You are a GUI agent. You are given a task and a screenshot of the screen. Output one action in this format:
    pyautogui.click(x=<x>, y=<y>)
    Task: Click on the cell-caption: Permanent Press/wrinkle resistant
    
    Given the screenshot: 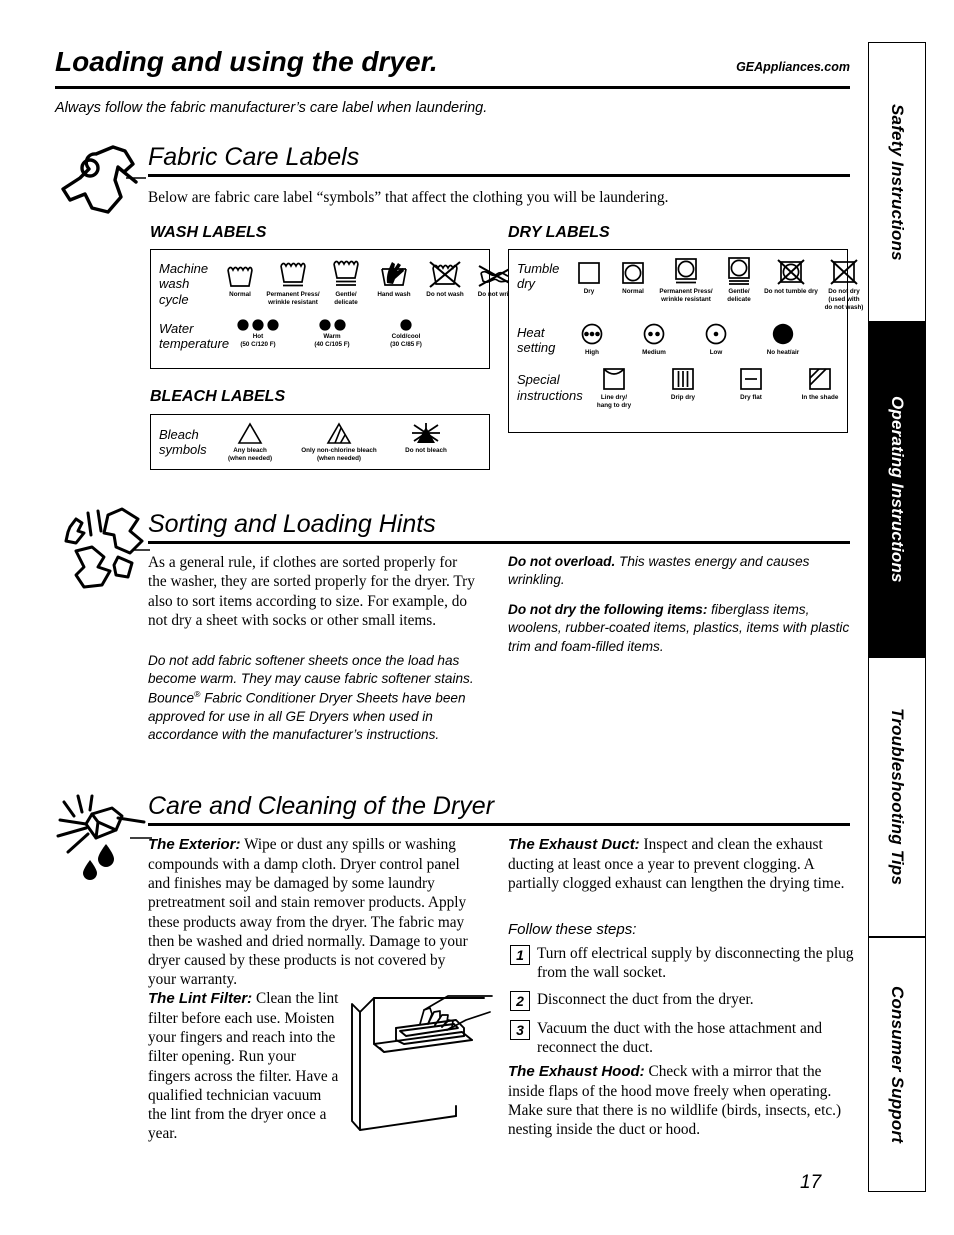 What is the action you would take?
    pyautogui.click(x=293, y=298)
    